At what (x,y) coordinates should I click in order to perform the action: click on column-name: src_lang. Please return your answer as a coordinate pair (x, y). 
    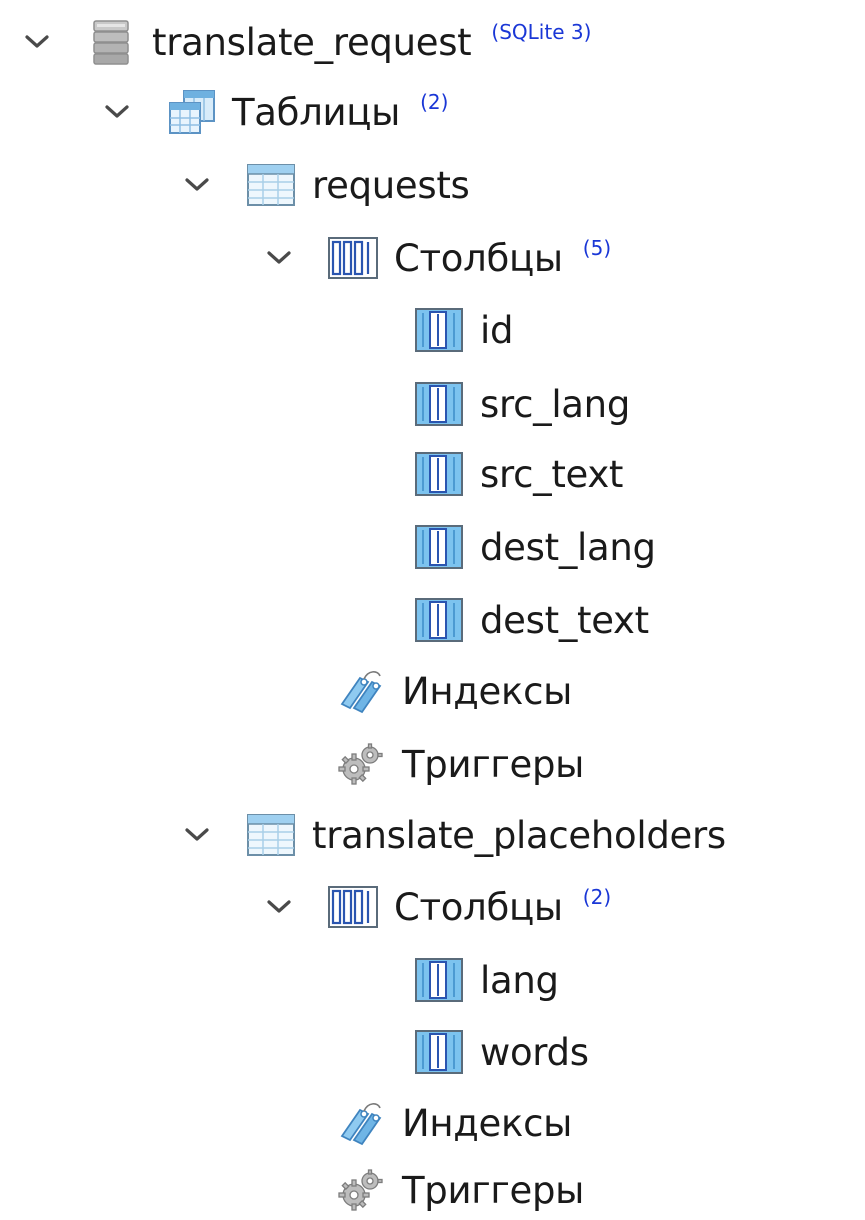
    Looking at the image, I should click on (555, 404).